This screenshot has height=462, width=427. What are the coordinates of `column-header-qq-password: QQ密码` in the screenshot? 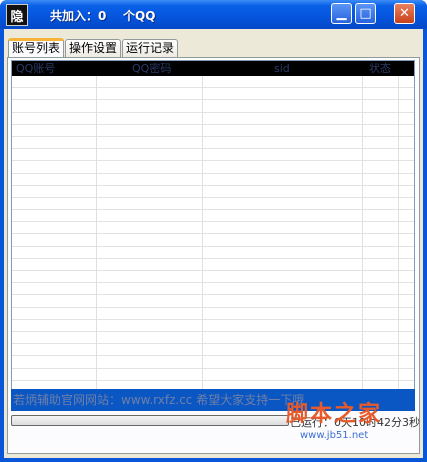 It's located at (151, 68).